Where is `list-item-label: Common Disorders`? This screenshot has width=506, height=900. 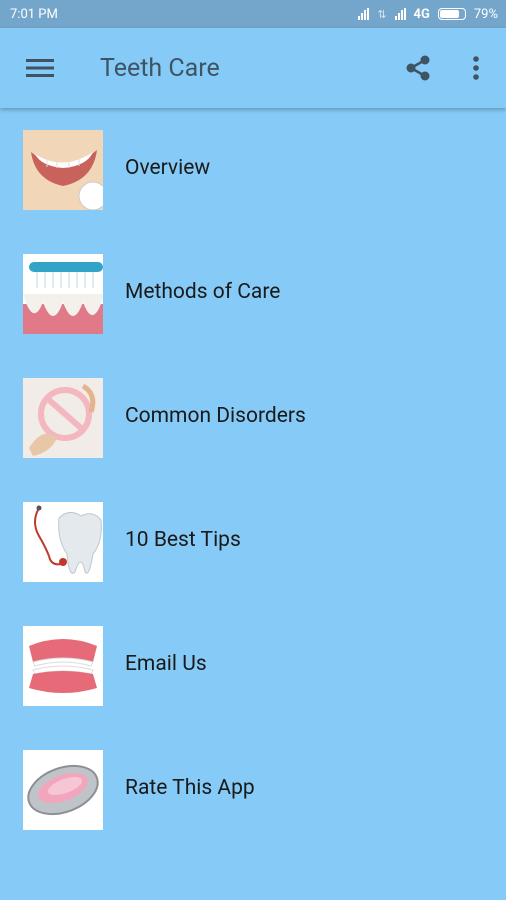
list-item-label: Common Disorders is located at coordinates (215, 416).